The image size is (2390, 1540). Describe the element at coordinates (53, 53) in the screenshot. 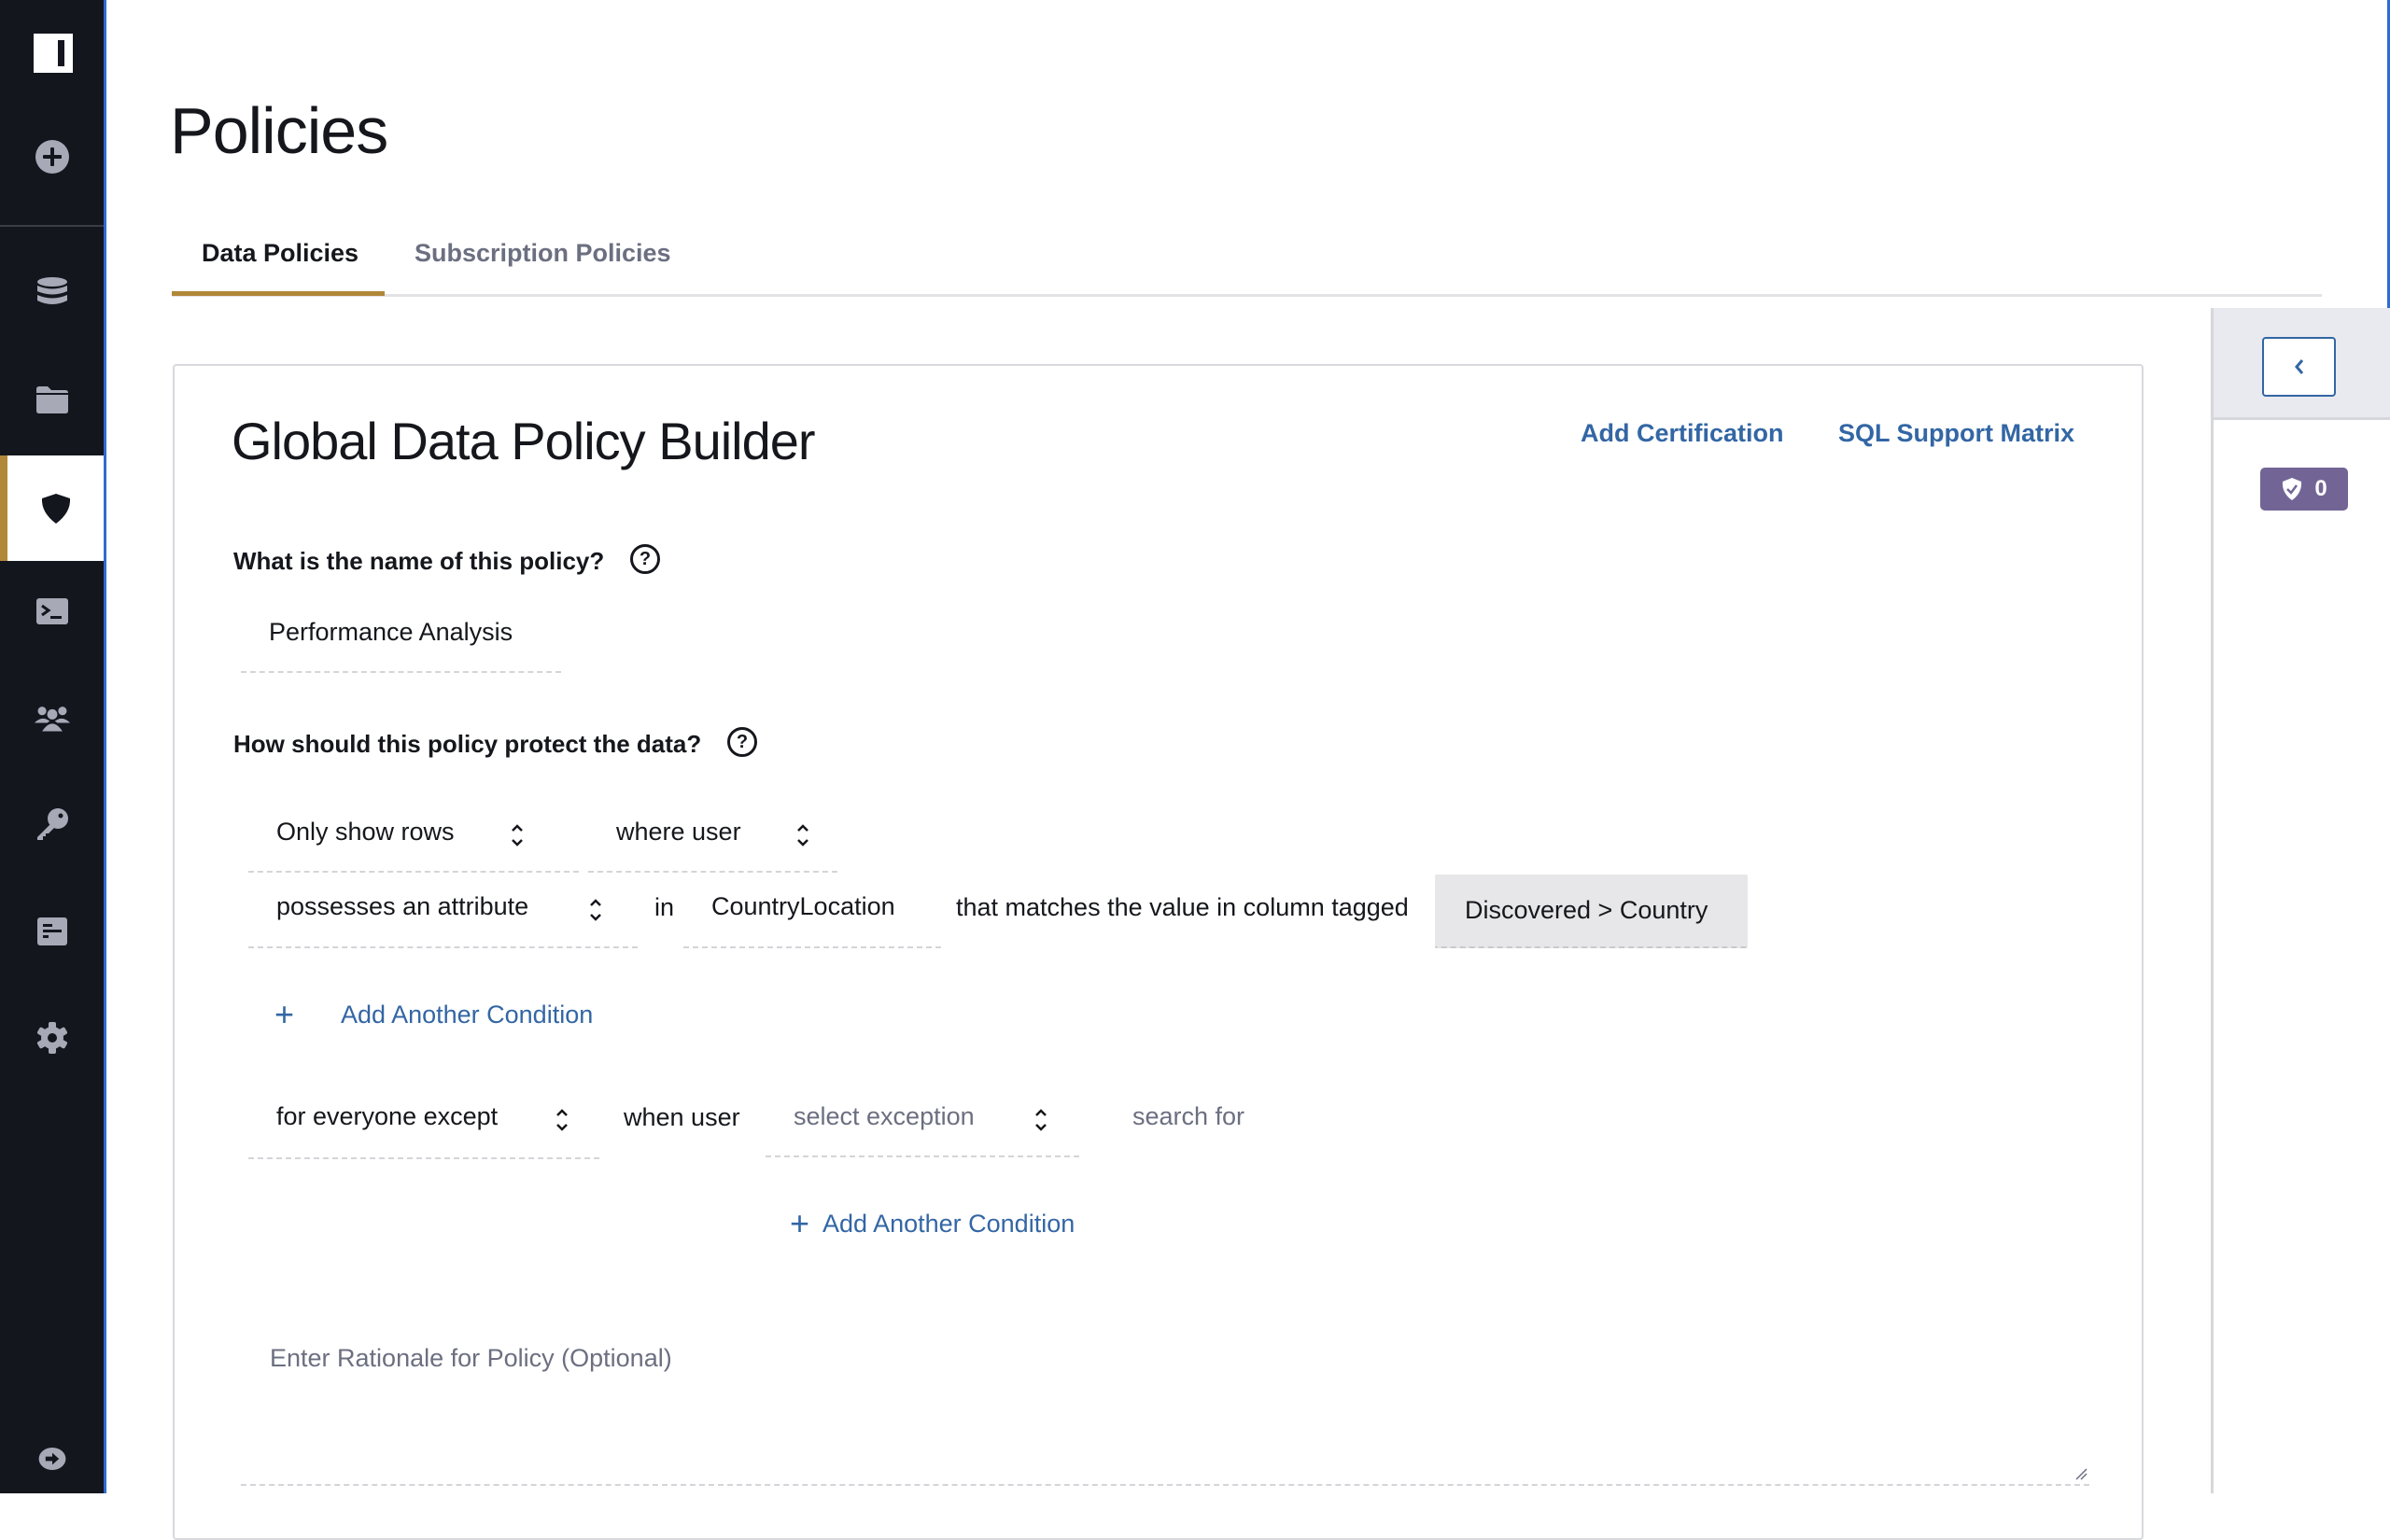

I see `logo-icon` at that location.